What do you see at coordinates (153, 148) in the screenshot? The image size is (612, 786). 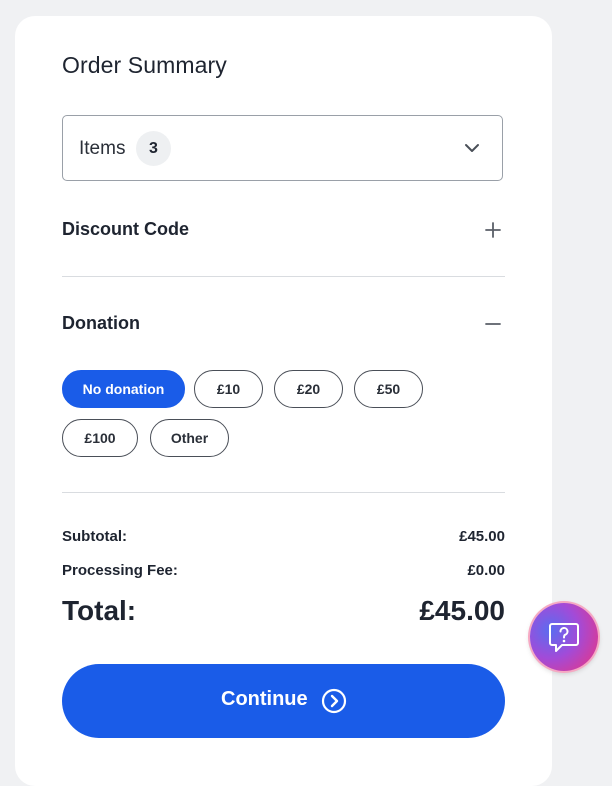 I see `items-count-badge: 3` at bounding box center [153, 148].